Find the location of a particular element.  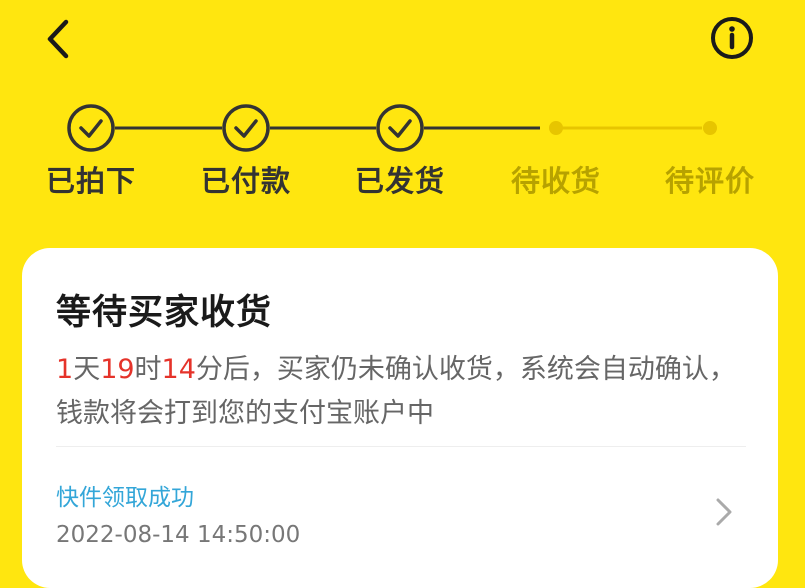

info-circle-icon is located at coordinates (732, 38).